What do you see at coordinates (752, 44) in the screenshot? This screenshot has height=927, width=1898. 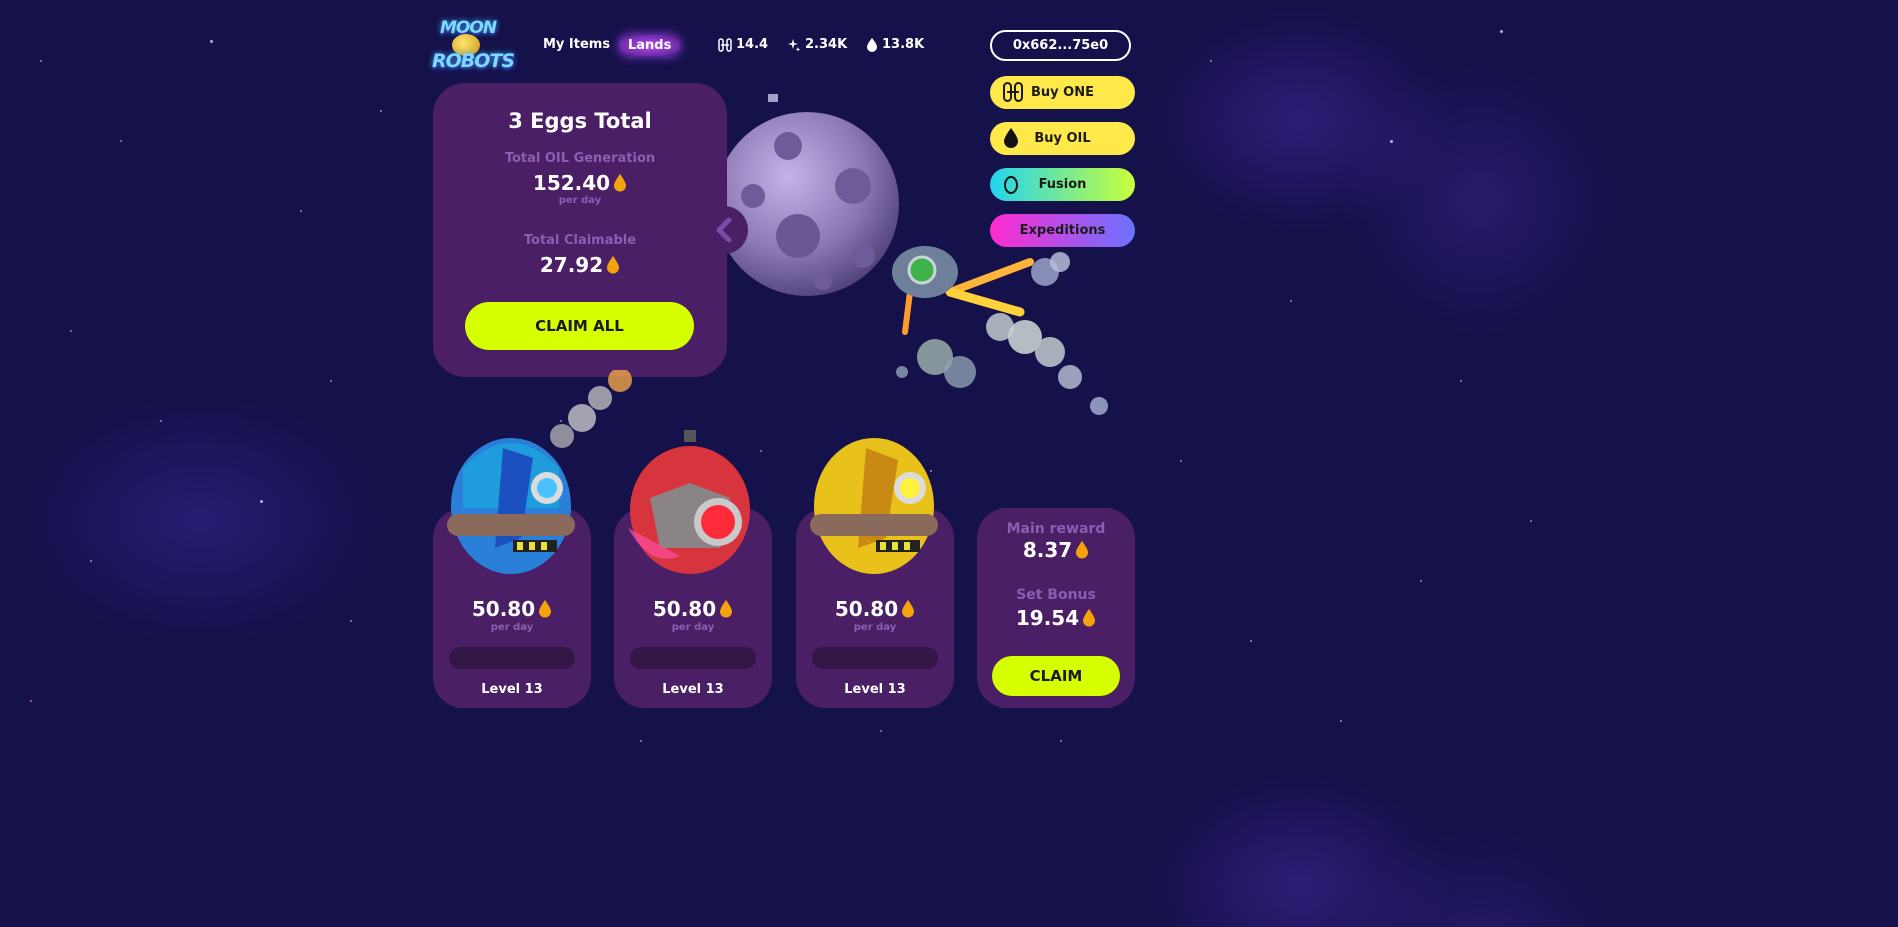 I see `one-balance-value: 14.4` at bounding box center [752, 44].